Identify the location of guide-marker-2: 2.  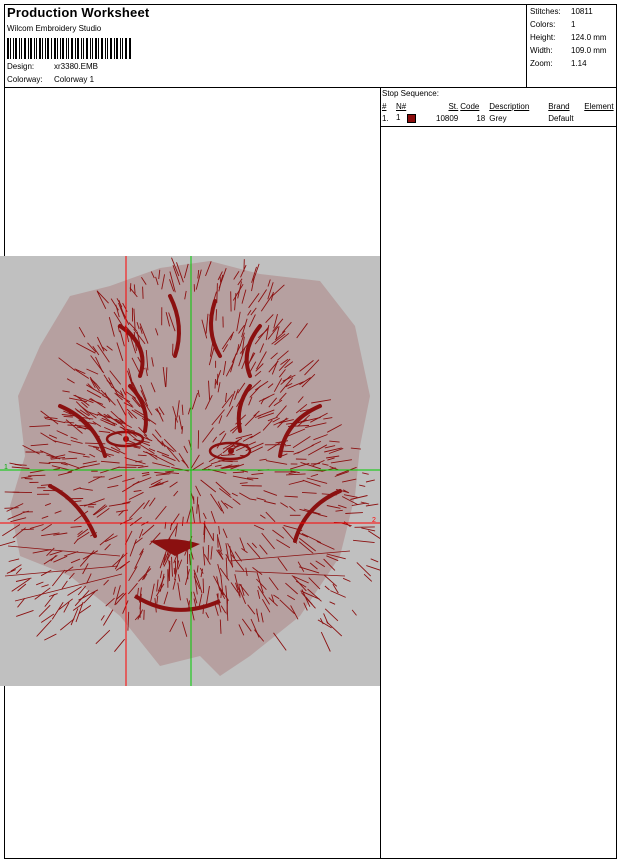
(374, 520).